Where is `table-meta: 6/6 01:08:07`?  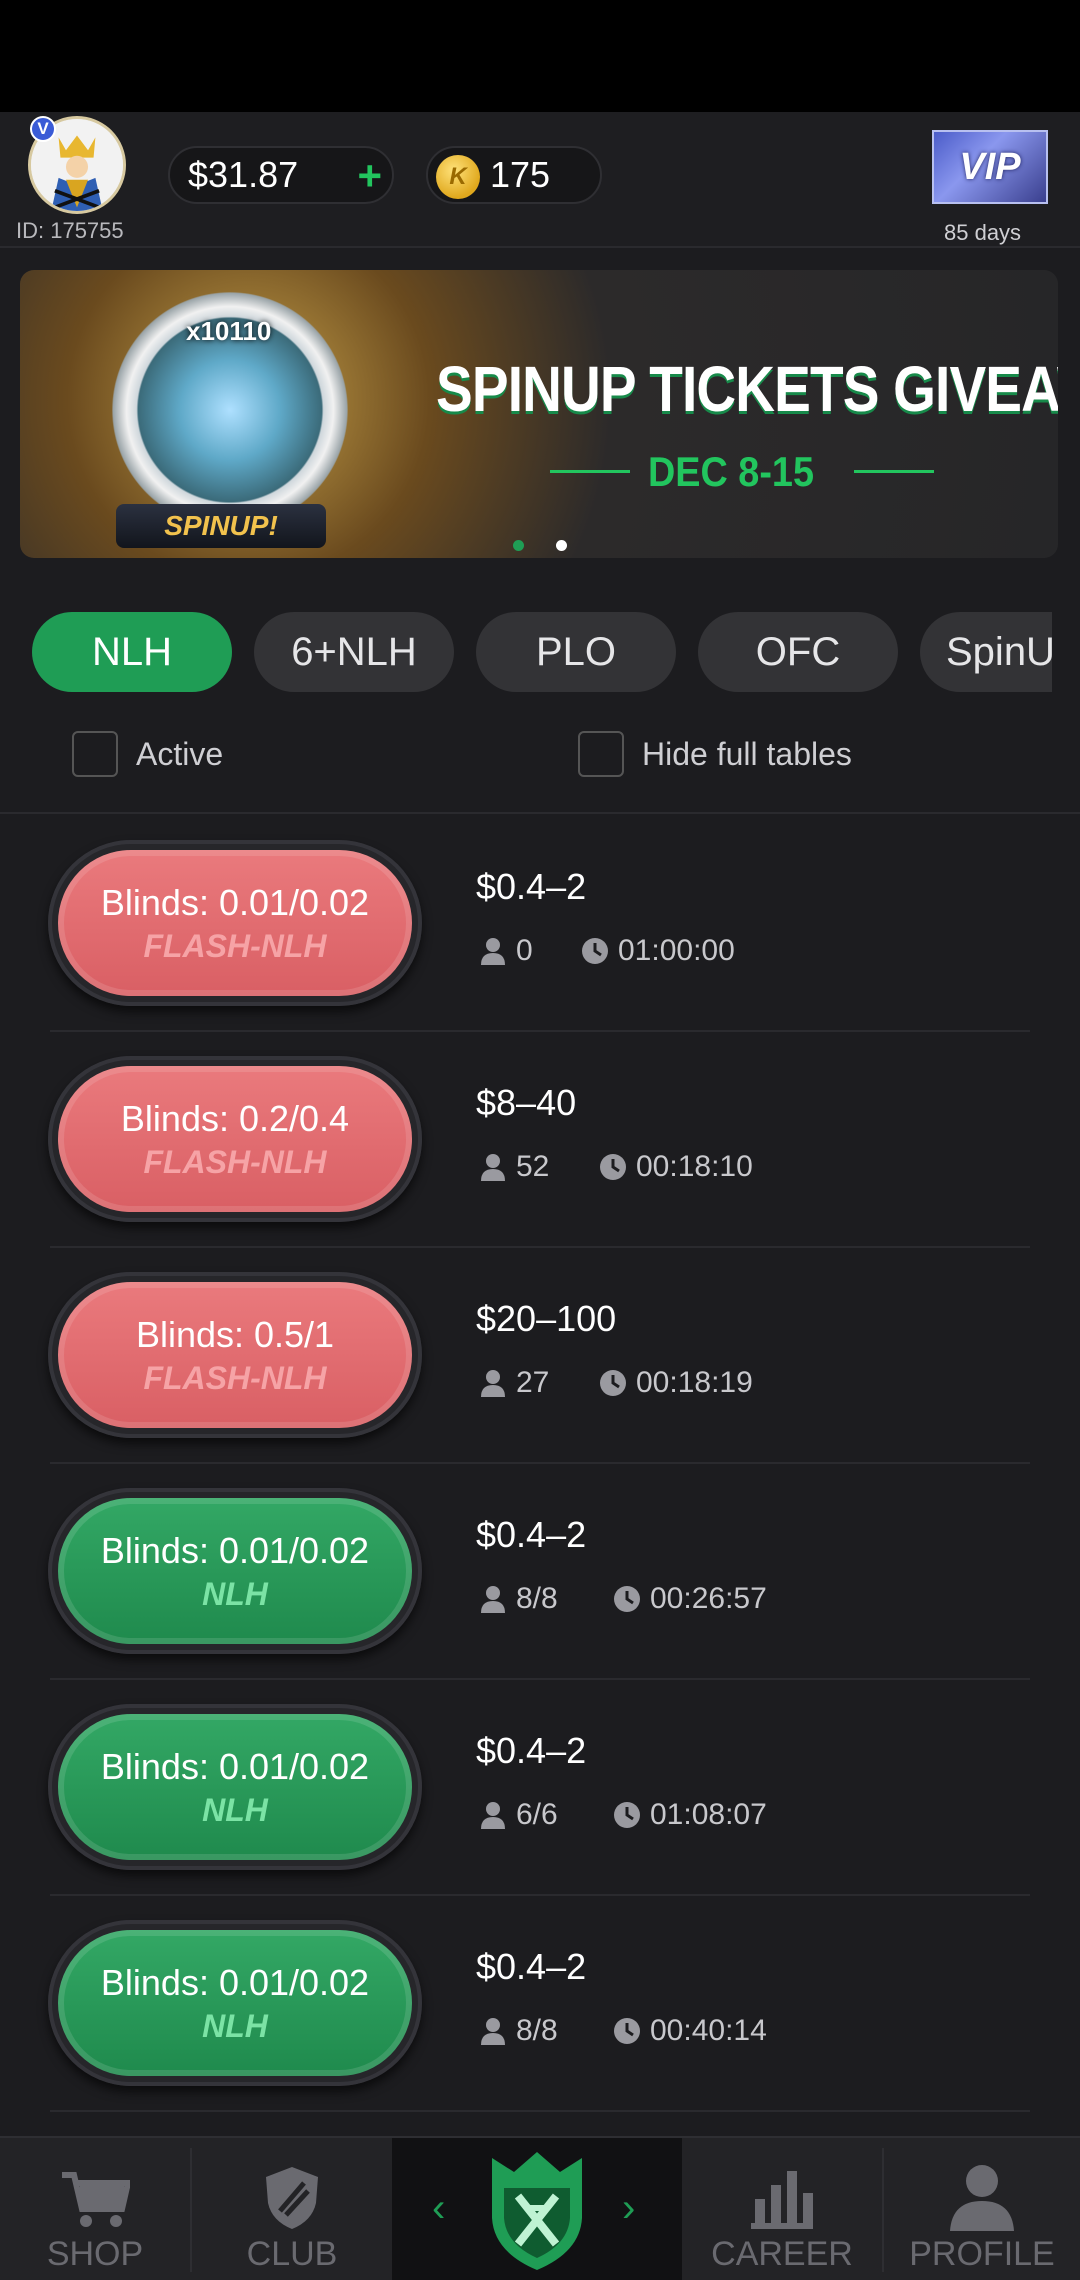 table-meta: 6/6 01:08:07 is located at coordinates (622, 1815).